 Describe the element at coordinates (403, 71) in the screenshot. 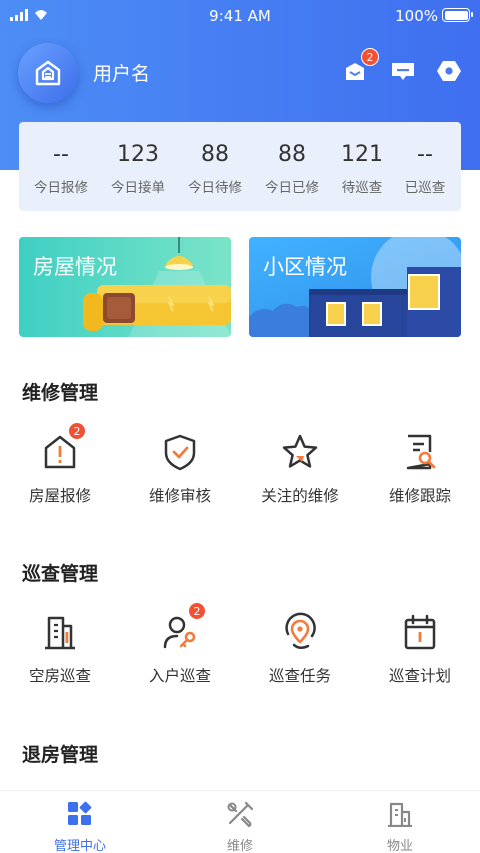

I see `message-icon` at that location.